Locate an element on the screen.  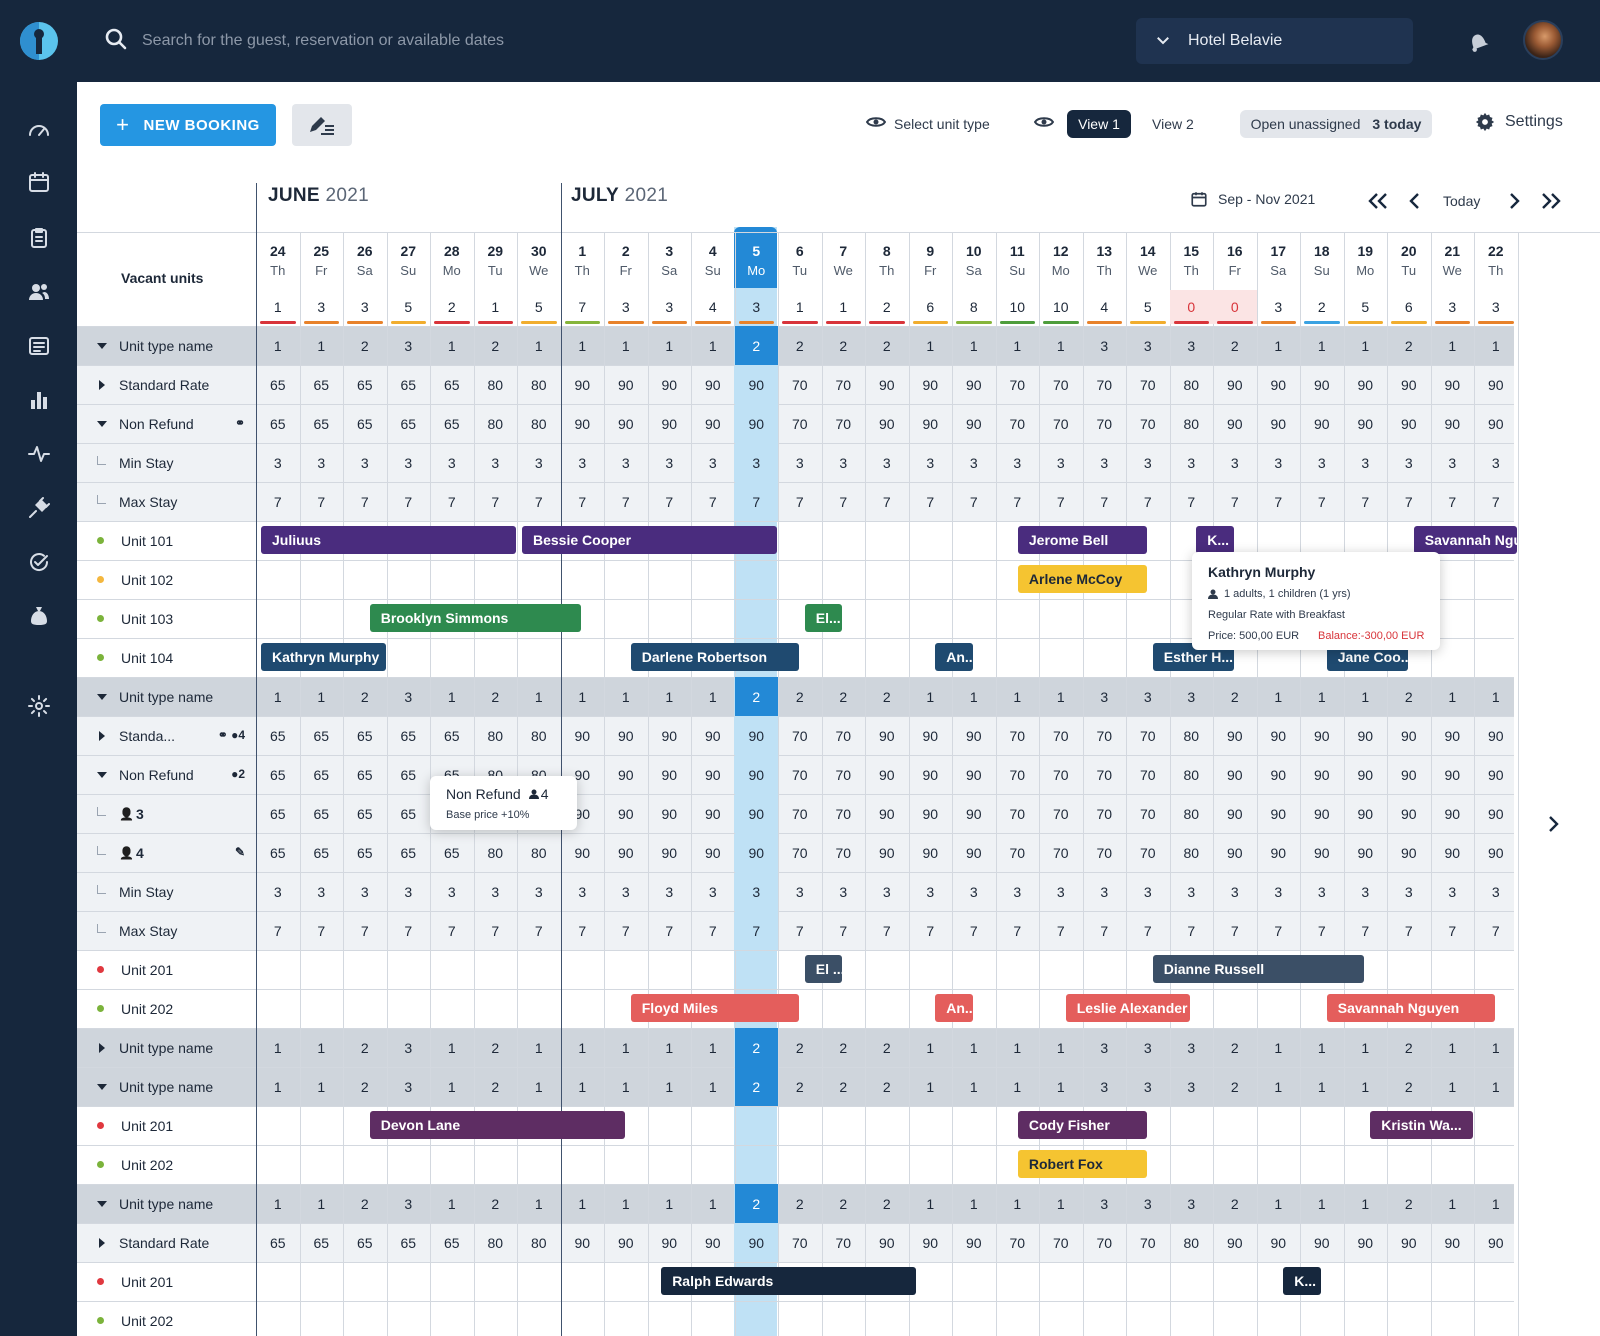
booking-bar: Kathryn Murphy is located at coordinates (323, 657).